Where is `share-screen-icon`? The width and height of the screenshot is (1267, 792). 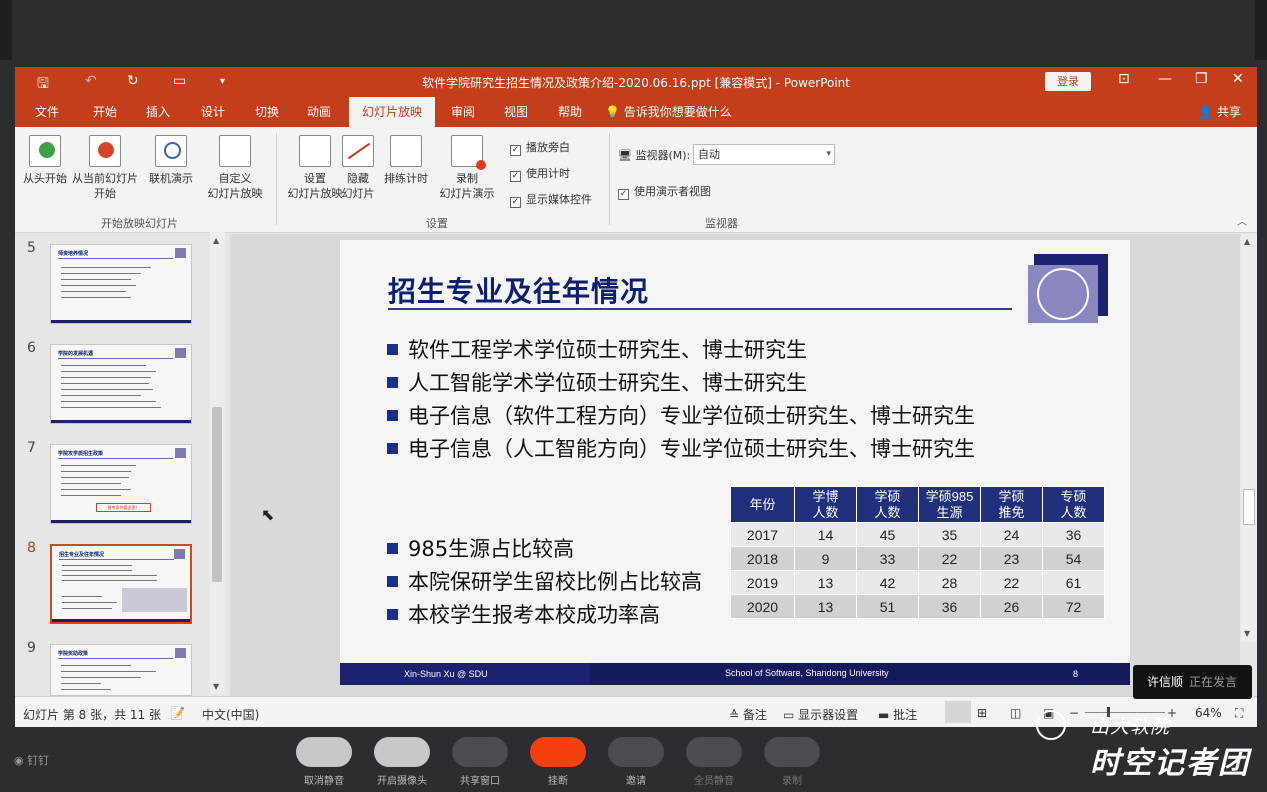
share-screen-icon is located at coordinates (480, 752).